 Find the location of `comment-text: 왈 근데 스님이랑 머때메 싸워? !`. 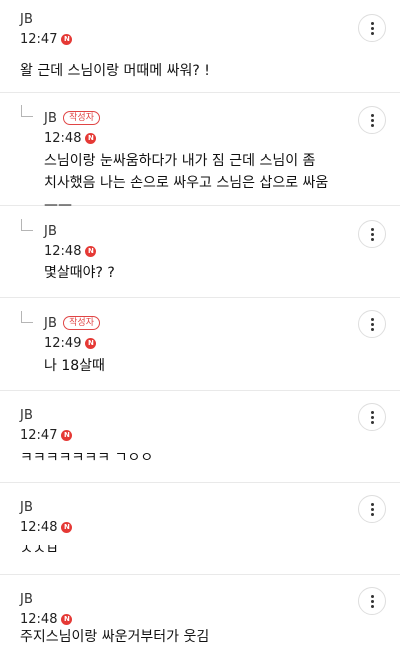

comment-text: 왈 근데 스님이랑 머때메 싸워? ! is located at coordinates (115, 71).